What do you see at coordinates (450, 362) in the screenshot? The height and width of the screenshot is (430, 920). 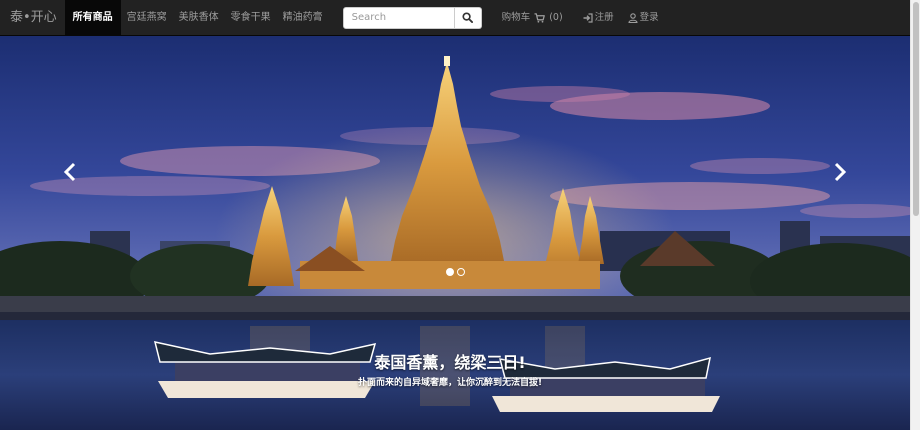 I see `caption-title: 泰国香薰，绕梁三日!` at bounding box center [450, 362].